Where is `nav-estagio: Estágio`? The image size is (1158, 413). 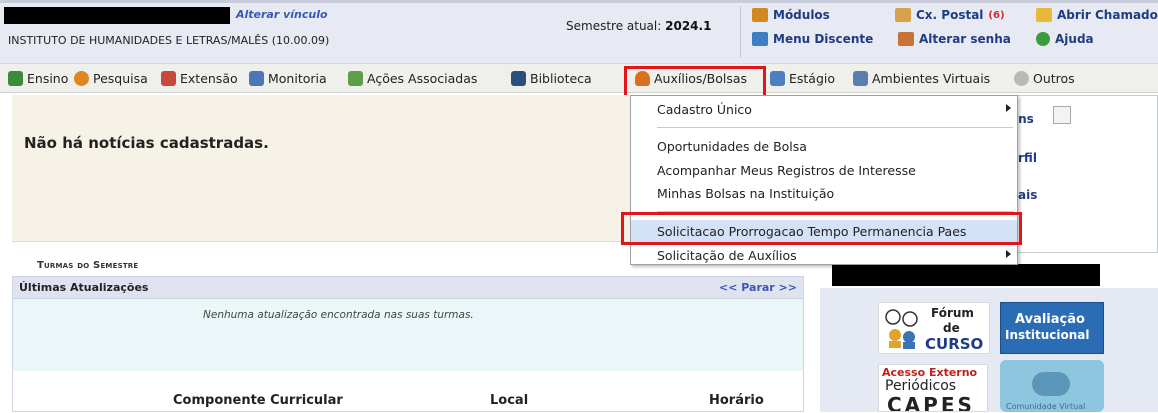
nav-estagio: Estágio is located at coordinates (802, 78).